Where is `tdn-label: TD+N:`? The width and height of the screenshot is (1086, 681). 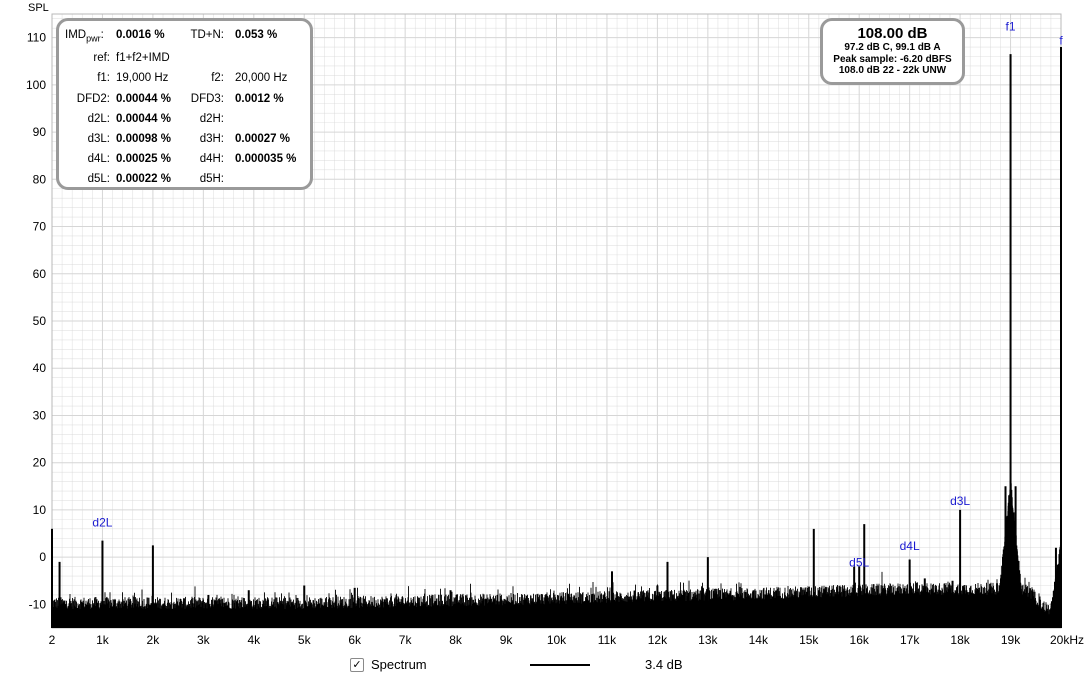 tdn-label: TD+N: is located at coordinates (207, 35).